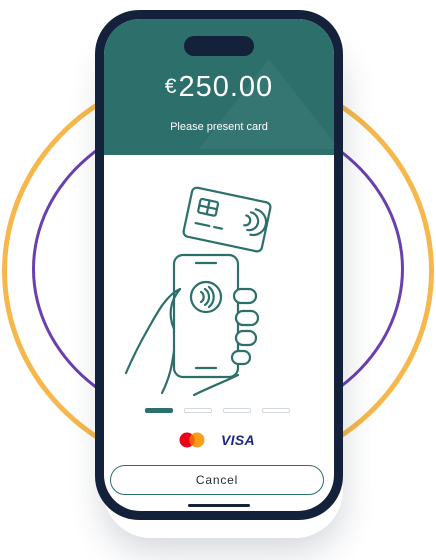 The height and width of the screenshot is (560, 436). Describe the element at coordinates (238, 440) in the screenshot. I see `visa-logo: VISA` at that location.